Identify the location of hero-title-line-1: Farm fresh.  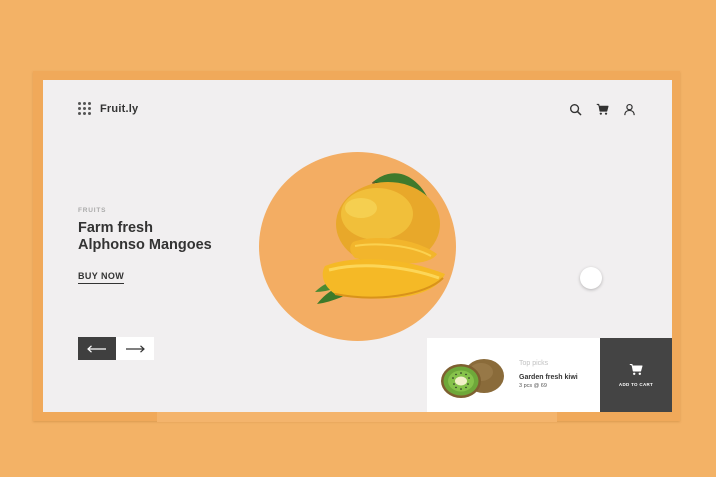
(115, 228).